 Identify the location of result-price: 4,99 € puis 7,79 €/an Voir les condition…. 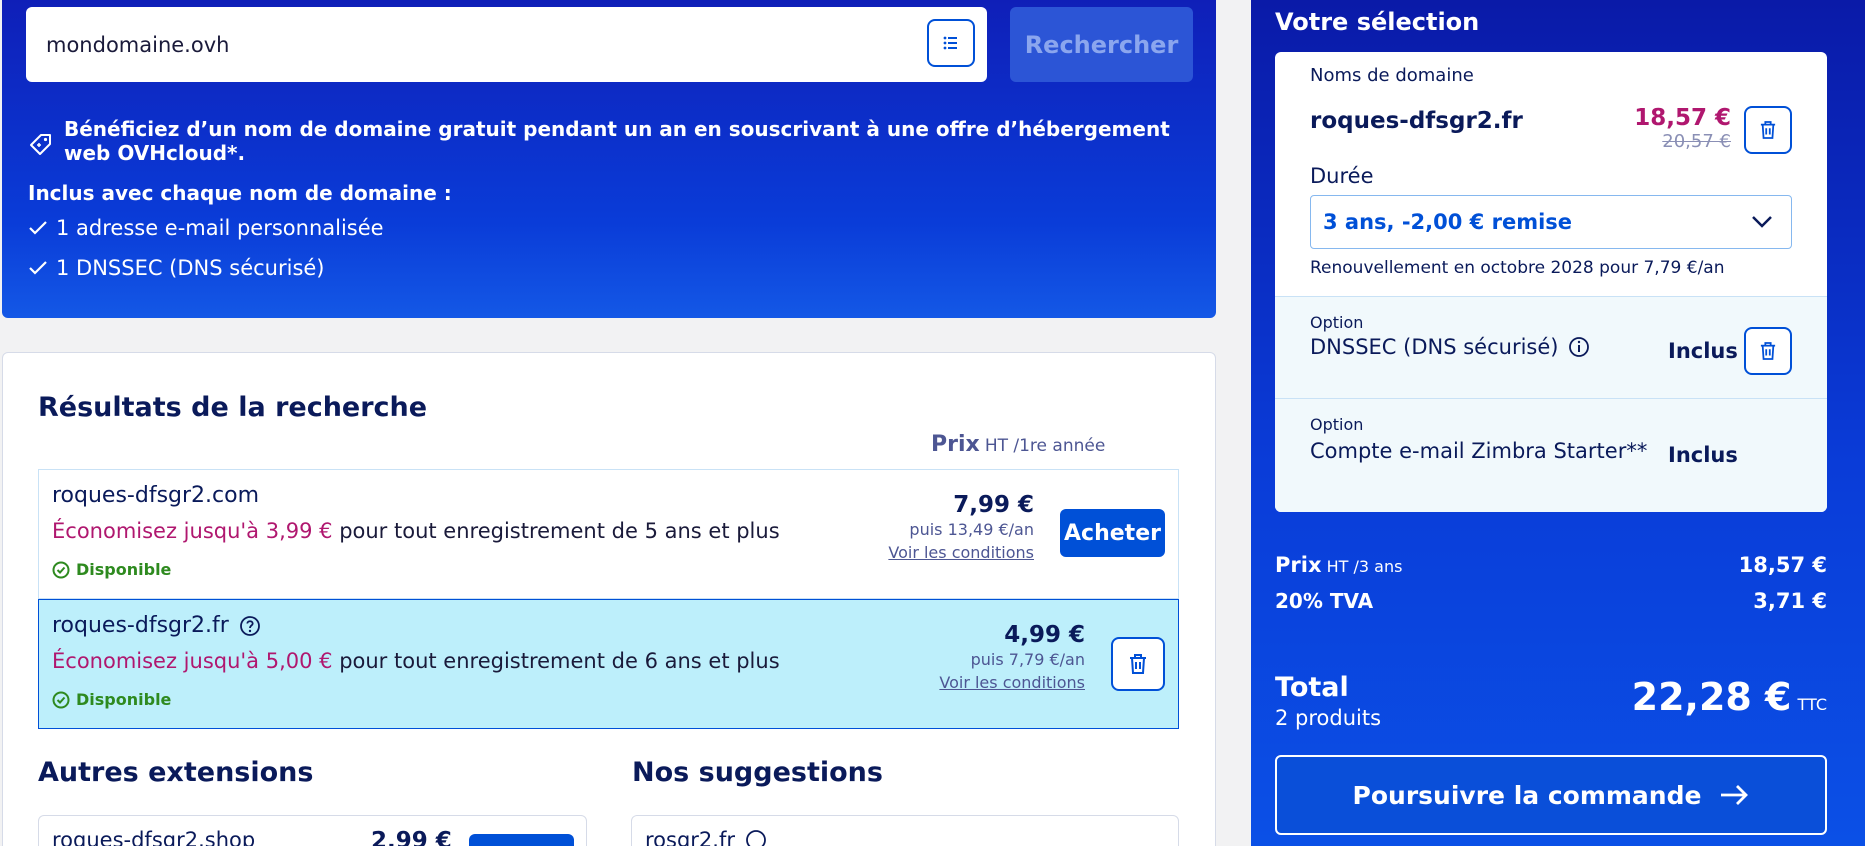
(1012, 657).